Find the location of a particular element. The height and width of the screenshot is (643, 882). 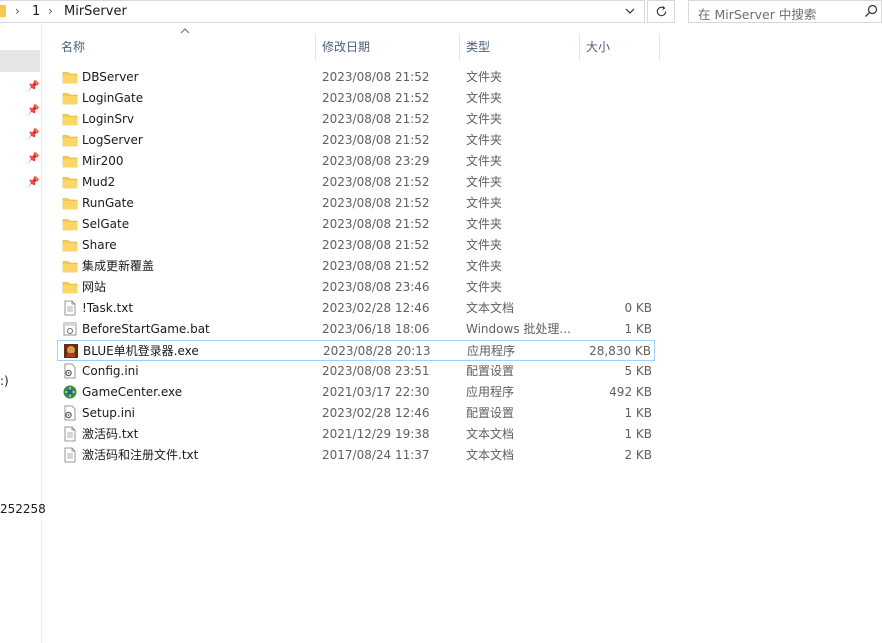

file-date-modified: 2023/08/08 23:29 is located at coordinates (376, 161).